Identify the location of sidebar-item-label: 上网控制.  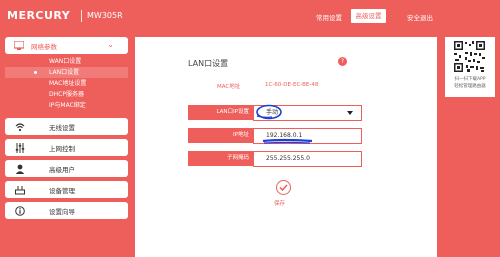
(62, 149).